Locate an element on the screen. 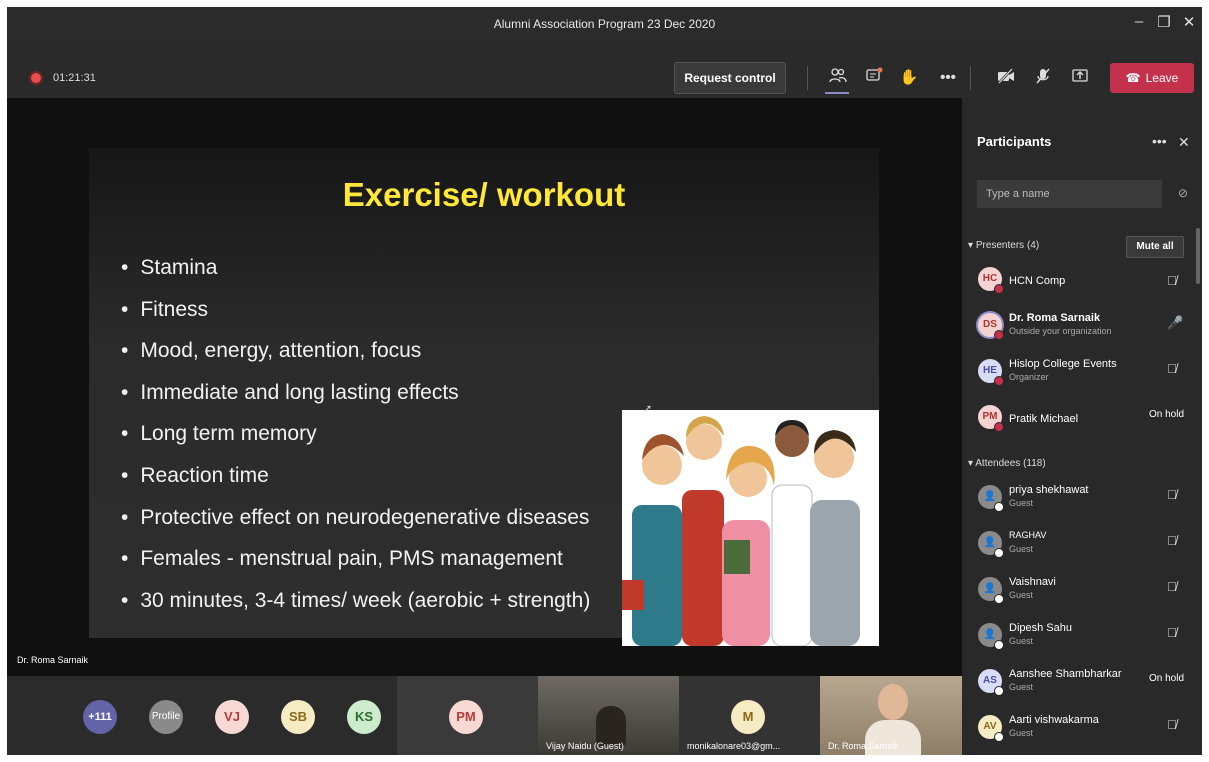 The height and width of the screenshot is (762, 1209). participant-row: AV Aarti vishwakarma Guest 🎙̸ is located at coordinates (1082, 731).